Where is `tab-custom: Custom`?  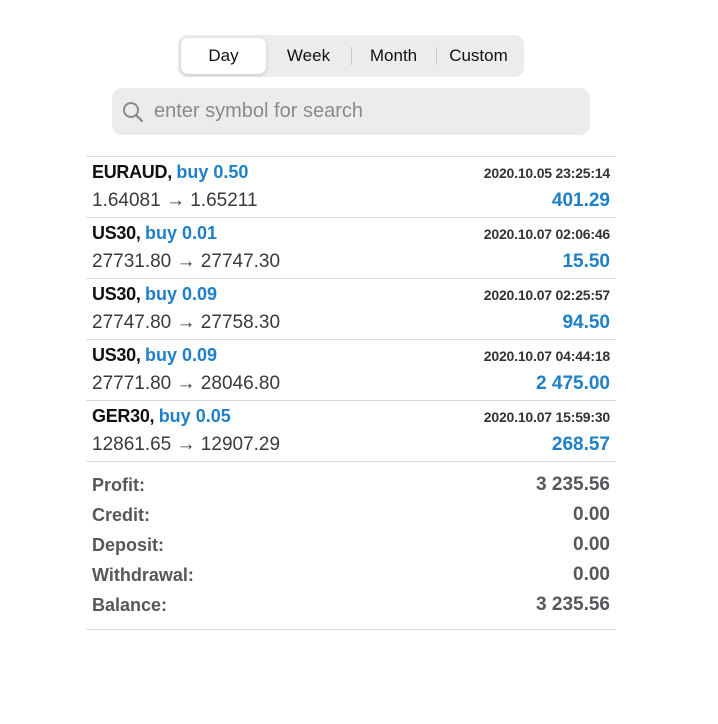 tab-custom: Custom is located at coordinates (478, 56).